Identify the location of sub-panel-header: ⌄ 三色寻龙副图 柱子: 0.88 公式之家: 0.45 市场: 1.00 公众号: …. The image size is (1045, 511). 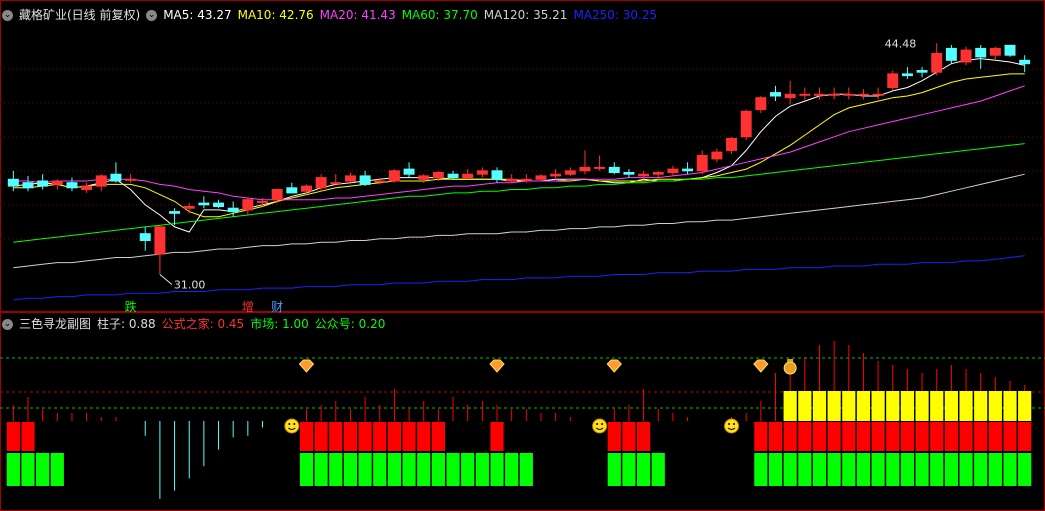
(196, 324).